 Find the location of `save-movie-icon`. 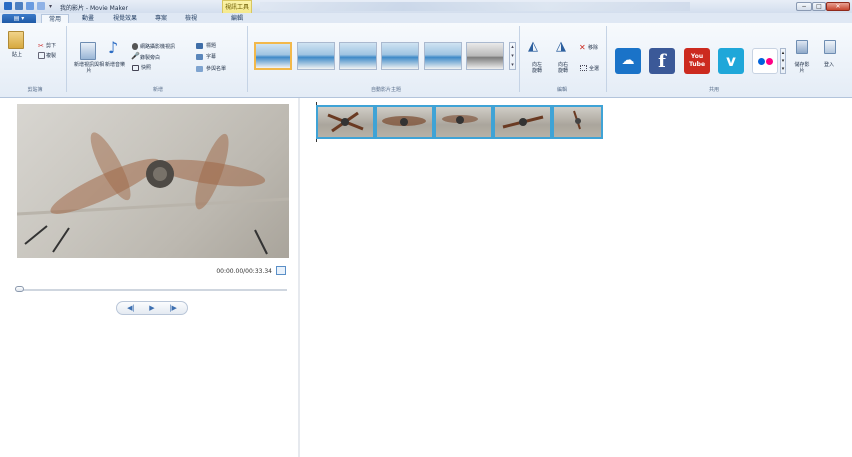

save-movie-icon is located at coordinates (802, 47).